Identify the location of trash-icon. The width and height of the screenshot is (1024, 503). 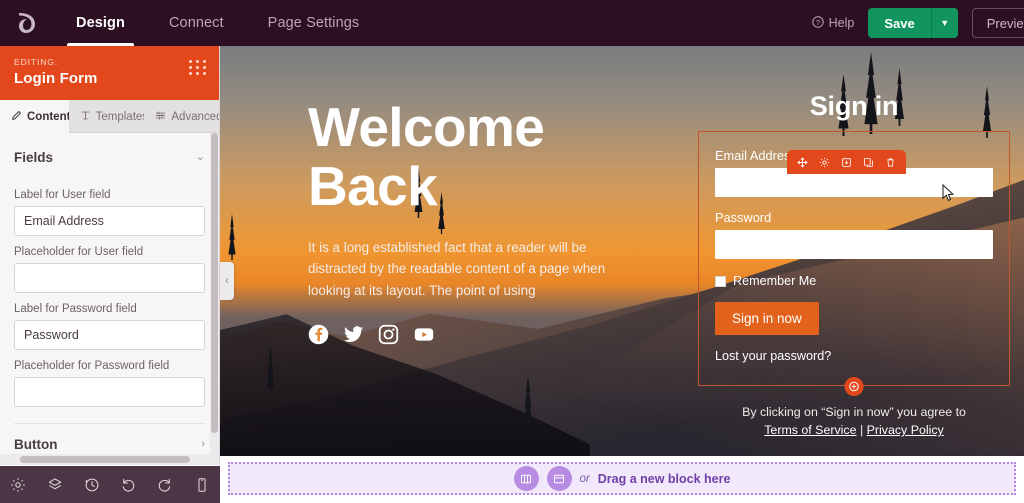
(890, 162).